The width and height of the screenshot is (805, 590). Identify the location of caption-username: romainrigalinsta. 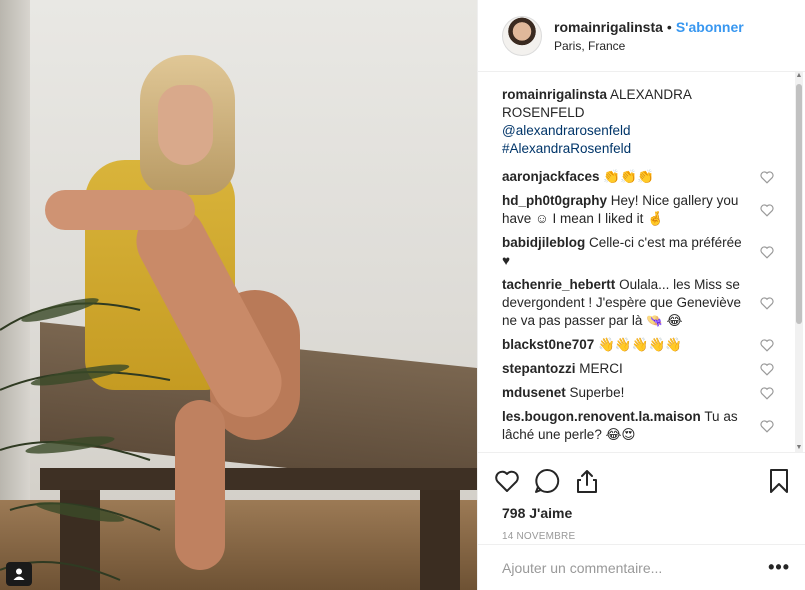
(554, 94).